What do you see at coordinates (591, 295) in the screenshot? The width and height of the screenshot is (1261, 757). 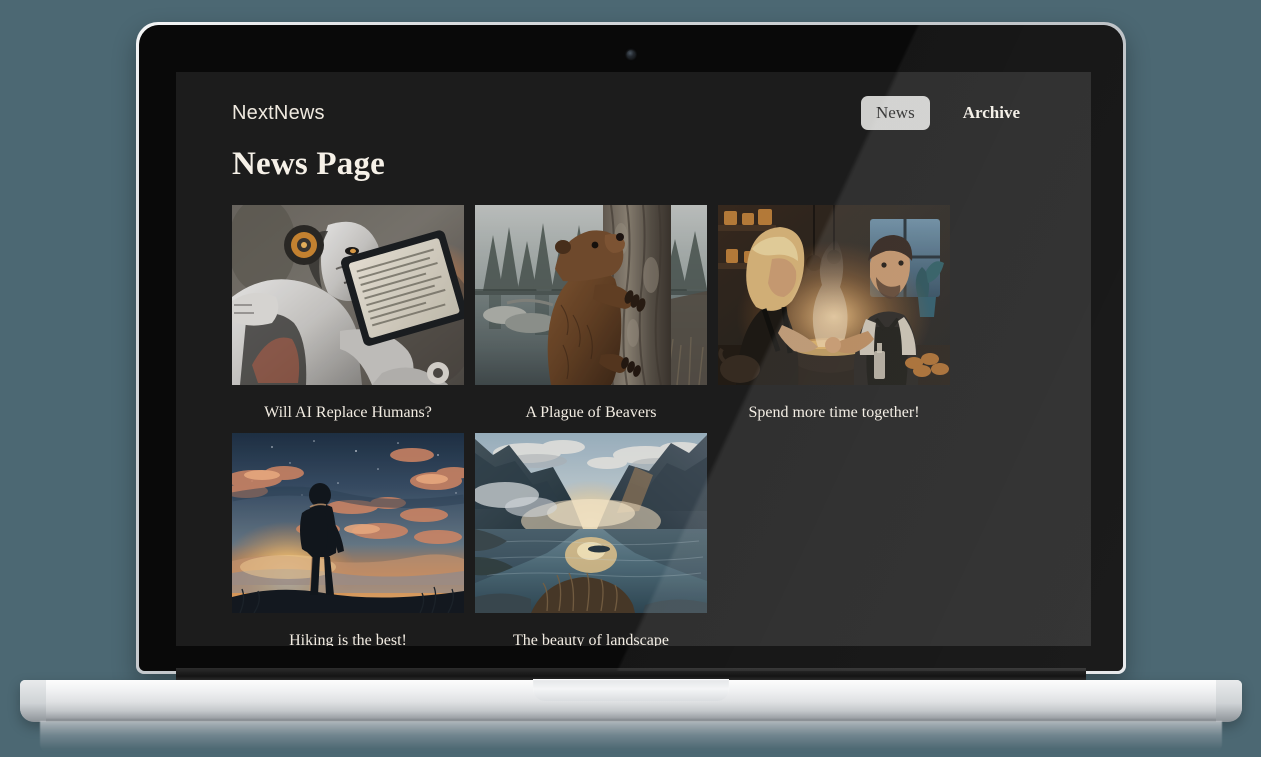 I see `beaver-tree-image` at bounding box center [591, 295].